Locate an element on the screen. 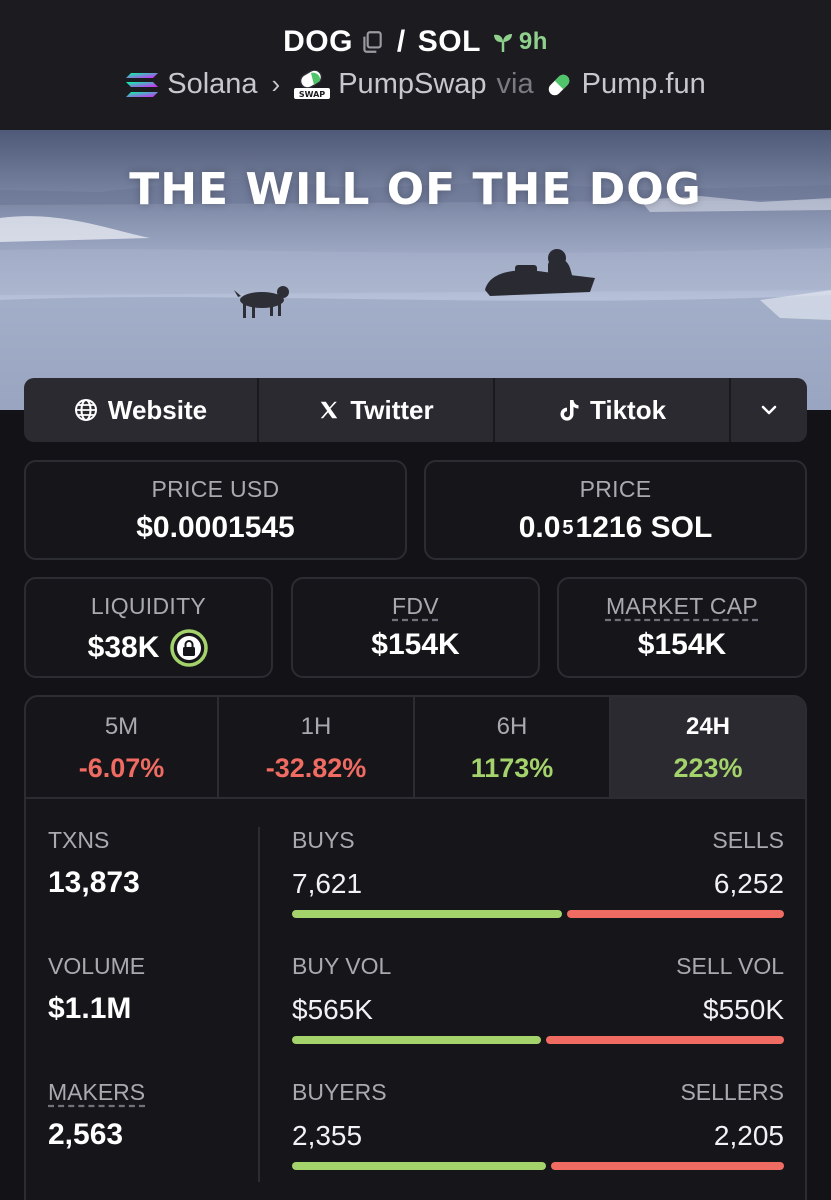  volume-bar is located at coordinates (538, 1040).